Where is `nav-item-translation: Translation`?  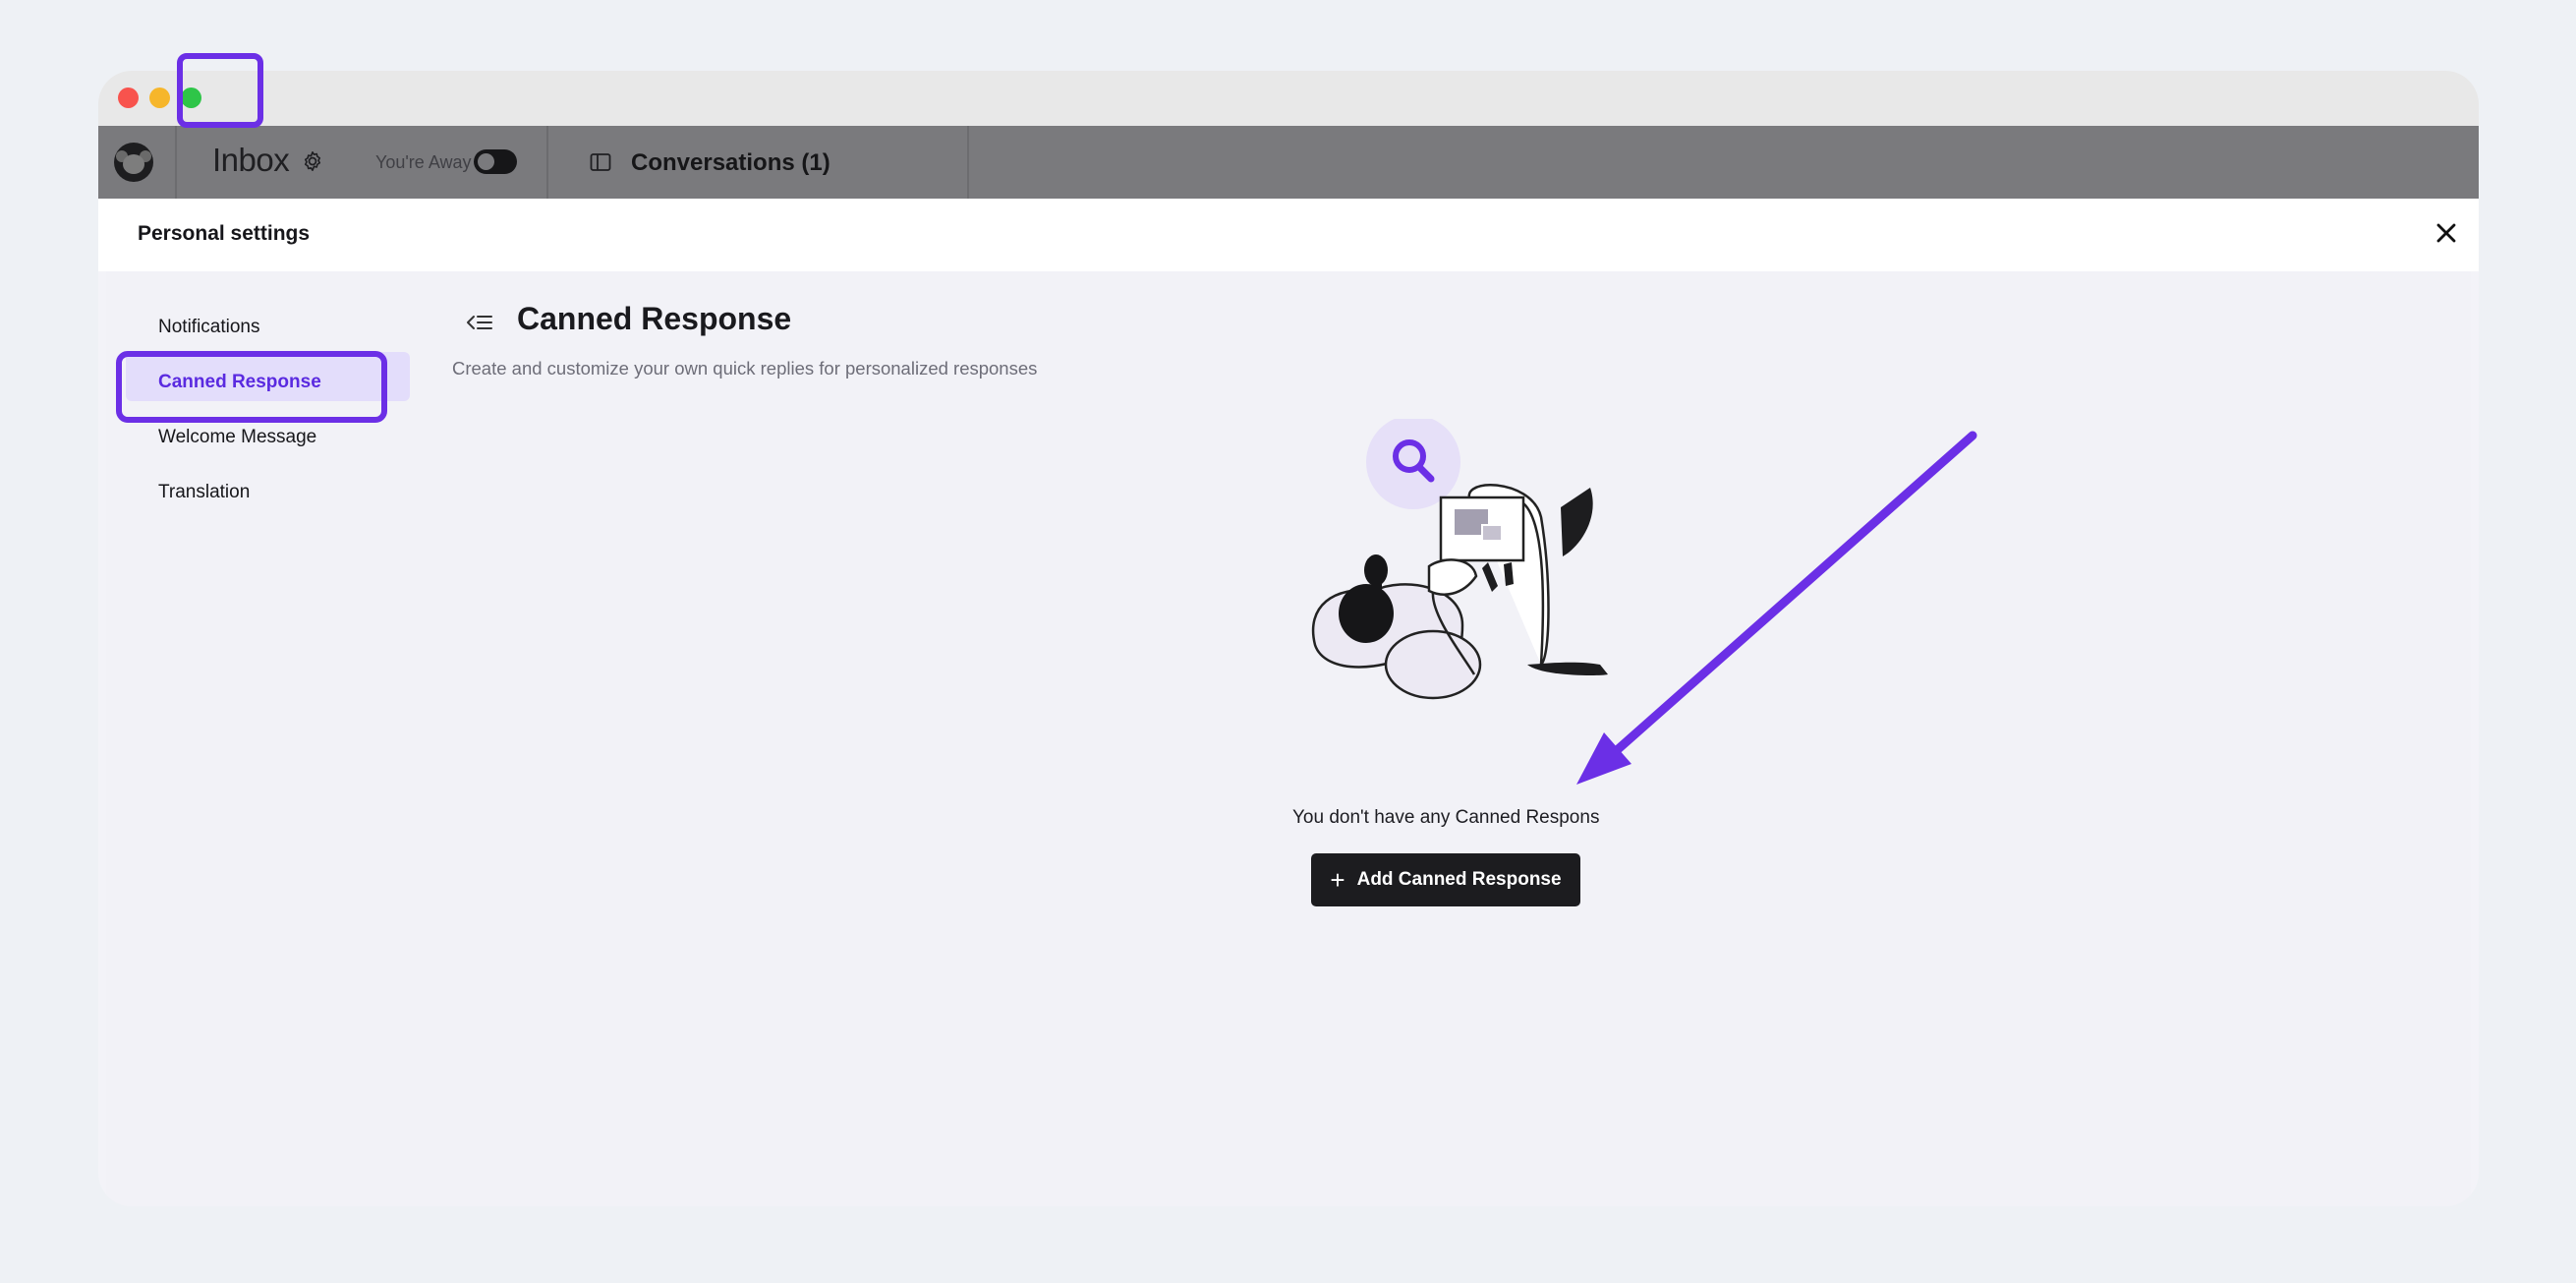 nav-item-translation: Translation is located at coordinates (204, 492).